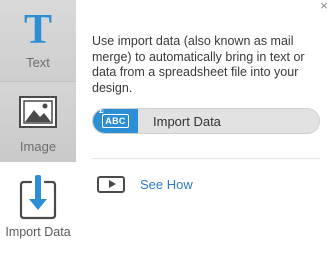 The image size is (334, 263). What do you see at coordinates (38, 197) in the screenshot?
I see `import-data-icon` at bounding box center [38, 197].